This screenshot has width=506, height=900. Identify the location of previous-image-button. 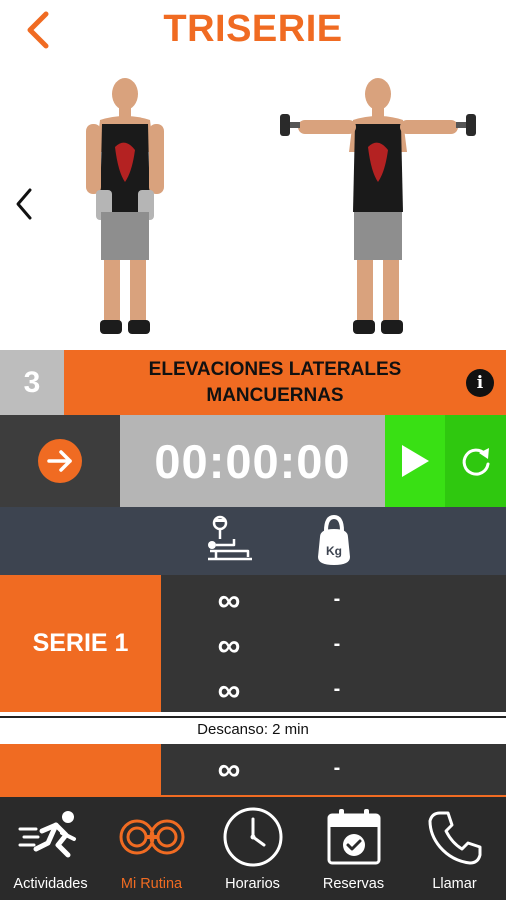
(25, 204).